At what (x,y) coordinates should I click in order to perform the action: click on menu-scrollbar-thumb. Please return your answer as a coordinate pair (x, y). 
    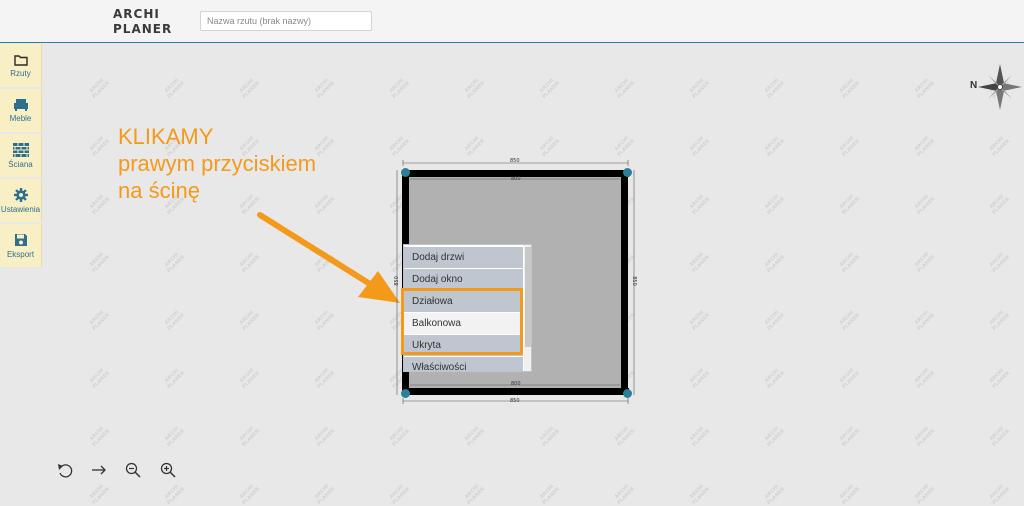
    Looking at the image, I should click on (528, 297).